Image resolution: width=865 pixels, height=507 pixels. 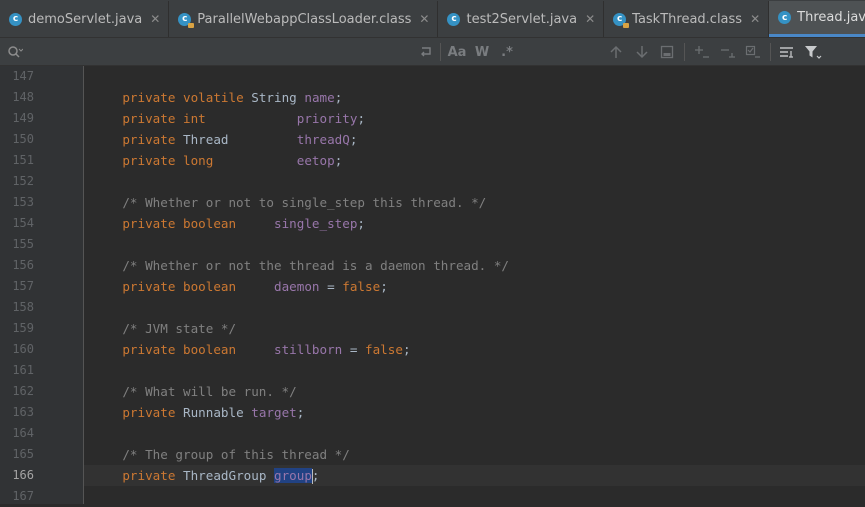 What do you see at coordinates (23, 307) in the screenshot?
I see `line-number: 158` at bounding box center [23, 307].